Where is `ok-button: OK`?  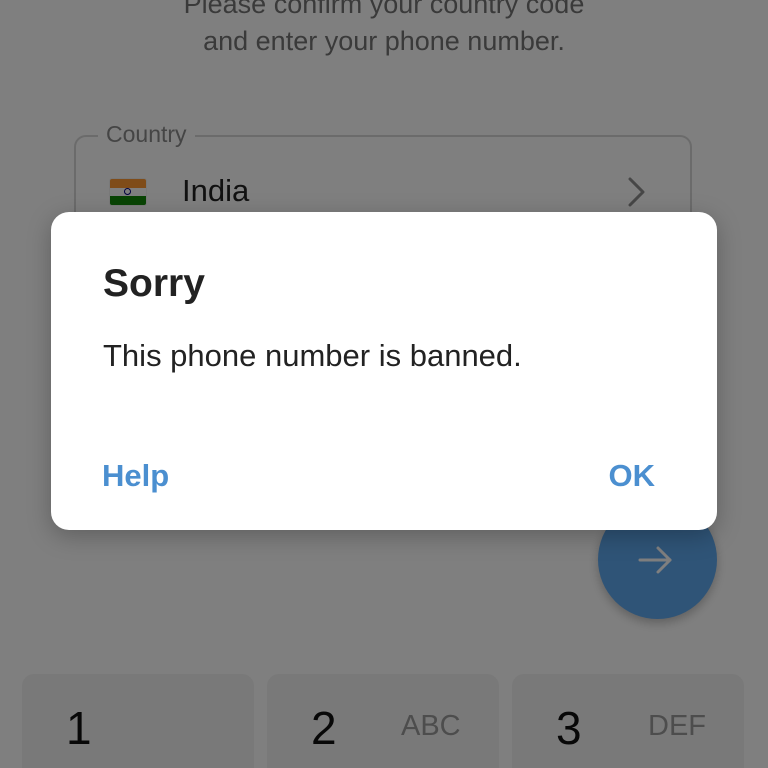
ok-button: OK is located at coordinates (632, 476).